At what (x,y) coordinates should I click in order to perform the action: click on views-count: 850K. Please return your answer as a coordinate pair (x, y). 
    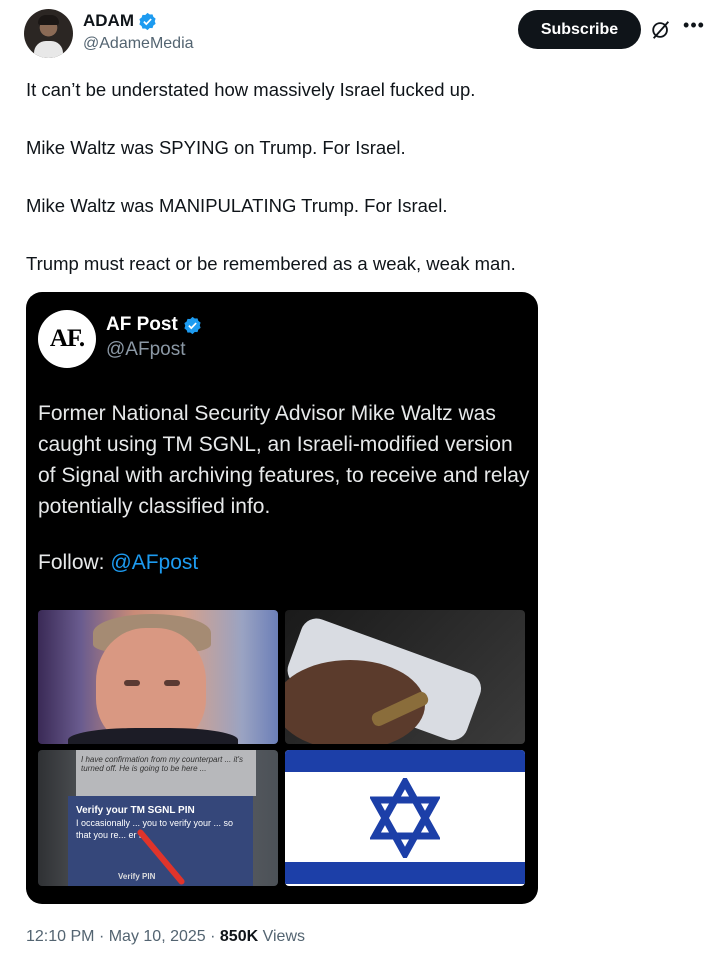
    Looking at the image, I should click on (239, 936).